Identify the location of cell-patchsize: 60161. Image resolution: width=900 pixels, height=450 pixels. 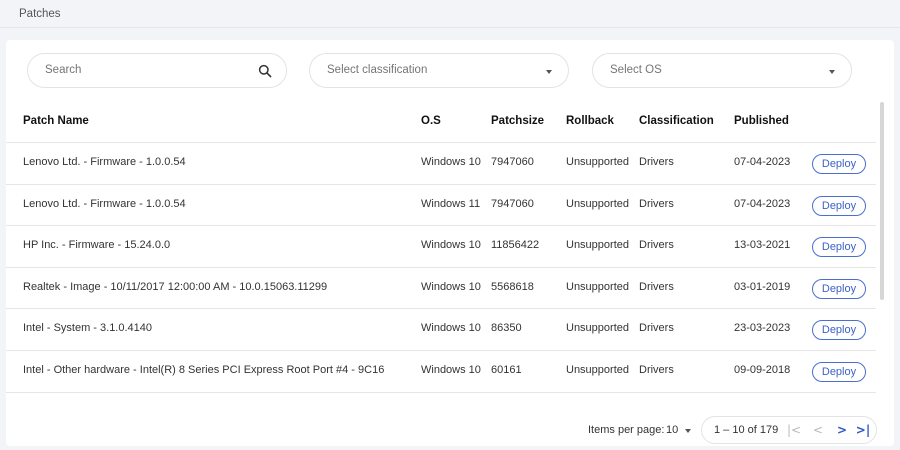
(506, 369).